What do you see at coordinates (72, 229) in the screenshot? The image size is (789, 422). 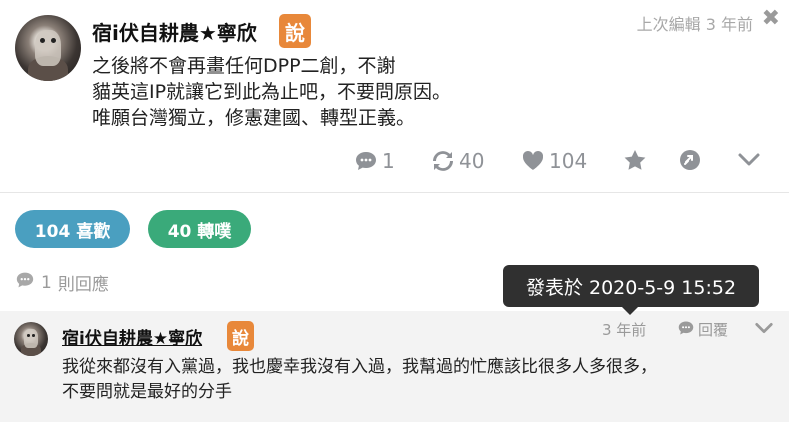 I see `likes-pill: 104 喜歡` at bounding box center [72, 229].